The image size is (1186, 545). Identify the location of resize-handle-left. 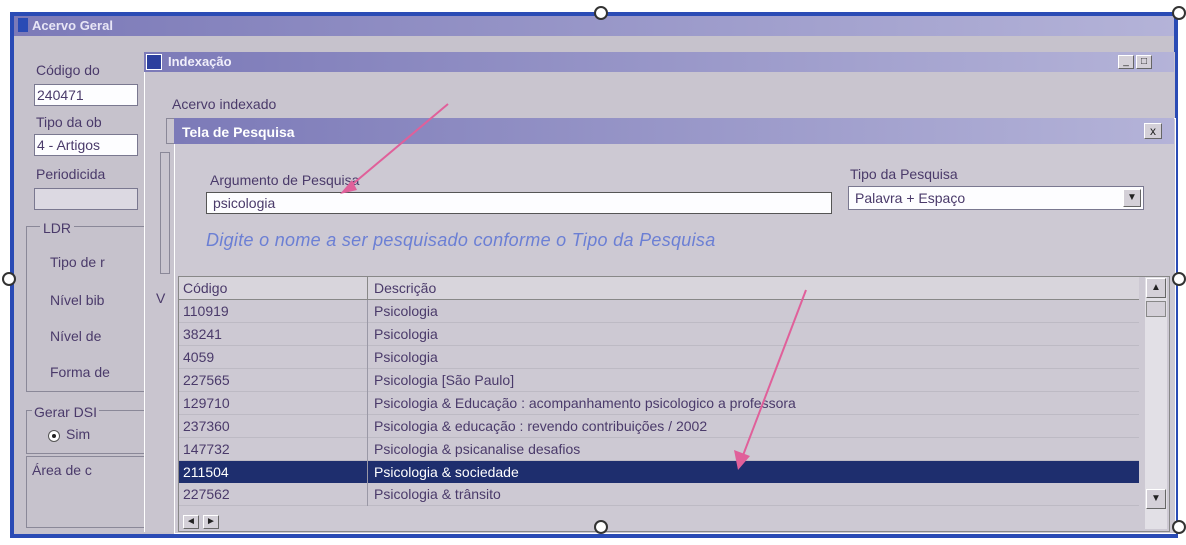
(9, 279).